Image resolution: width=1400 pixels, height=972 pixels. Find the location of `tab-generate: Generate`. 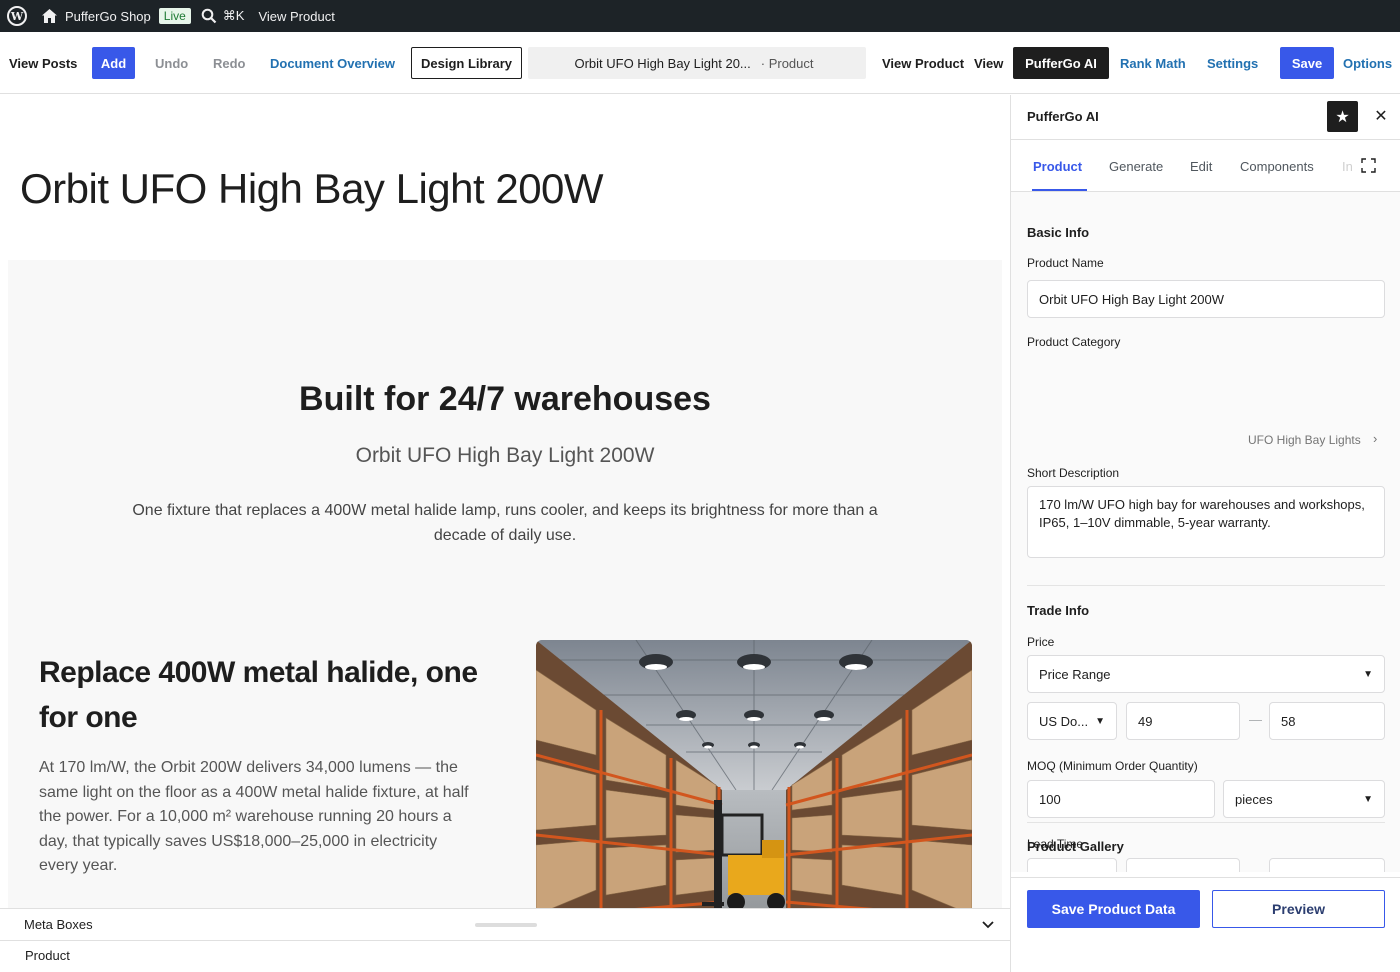

tab-generate: Generate is located at coordinates (1136, 166).